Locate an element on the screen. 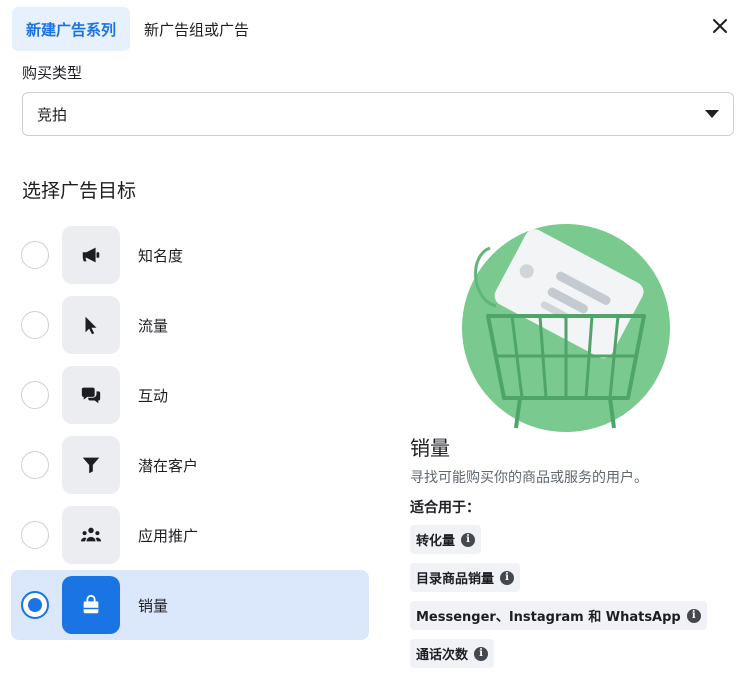  chip-messaging: Messenger、Instagram 和 WhatsApp i is located at coordinates (558, 615).